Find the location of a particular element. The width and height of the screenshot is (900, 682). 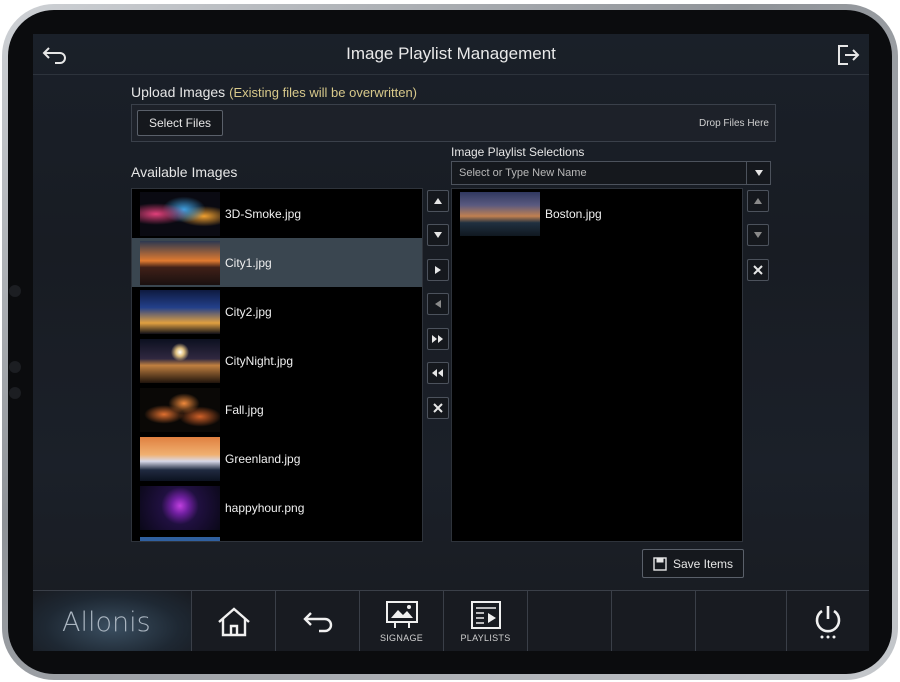

partial-list-item is located at coordinates (180, 539).